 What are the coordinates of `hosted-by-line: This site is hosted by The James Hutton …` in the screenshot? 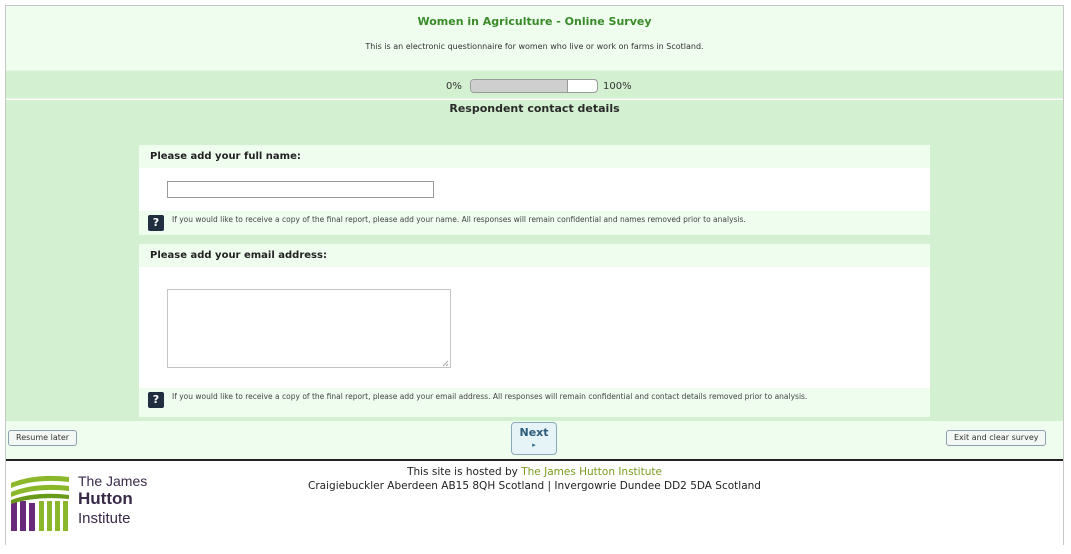 It's located at (534, 472).